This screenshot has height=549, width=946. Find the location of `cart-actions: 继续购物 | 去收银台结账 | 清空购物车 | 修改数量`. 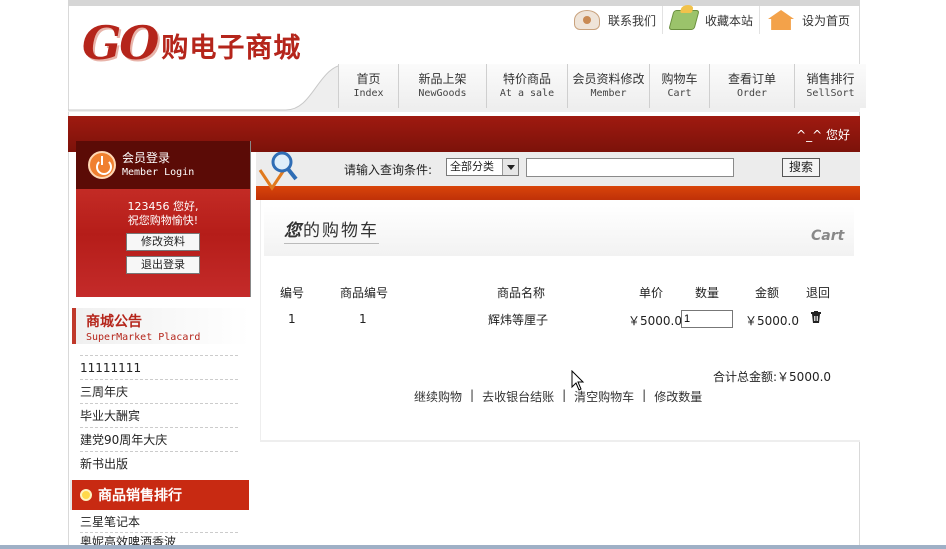

cart-actions: 继续购物 | 去收银台结账 | 清空购物车 | 修改数量 is located at coordinates (558, 396).